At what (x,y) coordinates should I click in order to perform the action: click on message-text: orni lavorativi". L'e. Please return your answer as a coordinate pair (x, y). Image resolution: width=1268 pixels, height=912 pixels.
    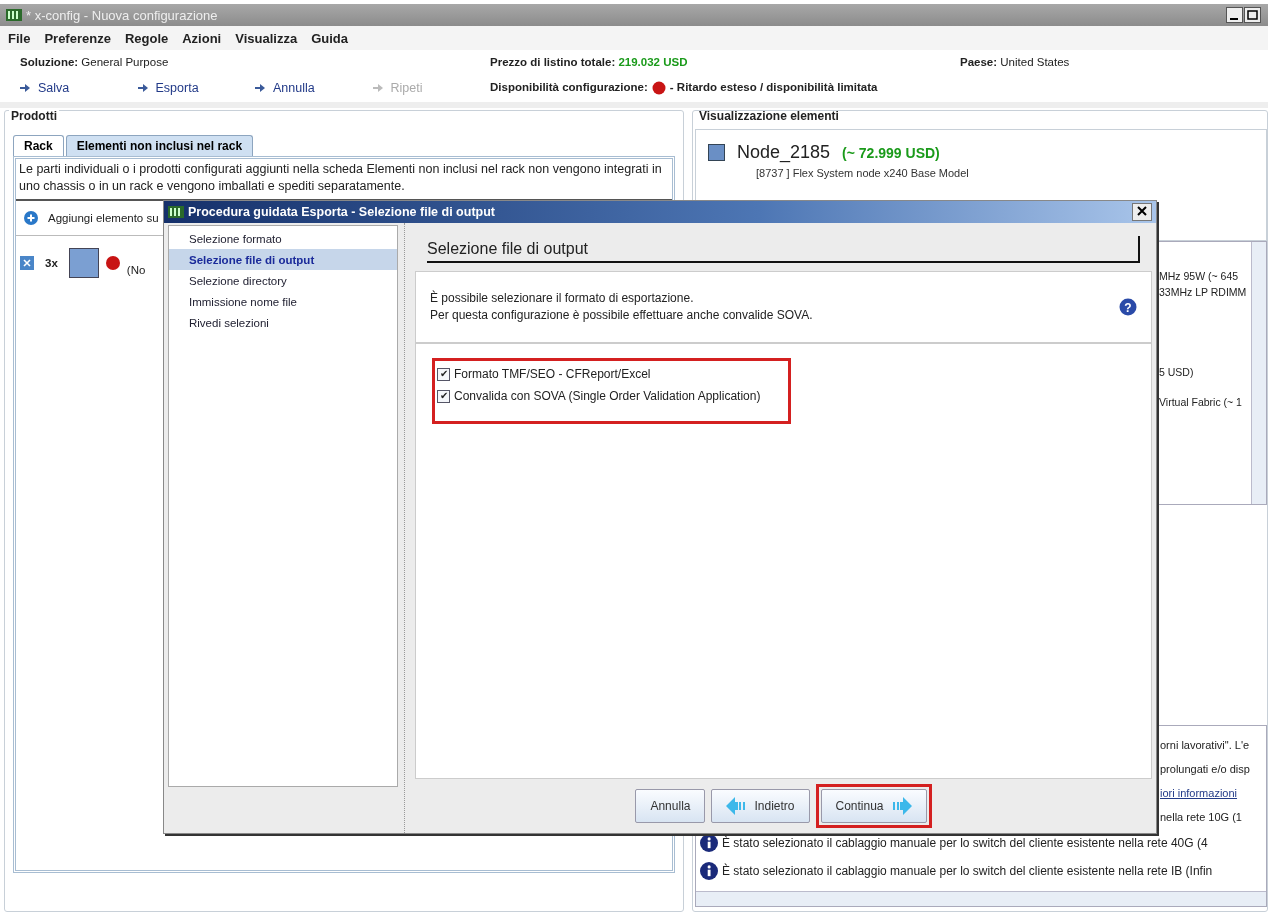
    Looking at the image, I should click on (1205, 745).